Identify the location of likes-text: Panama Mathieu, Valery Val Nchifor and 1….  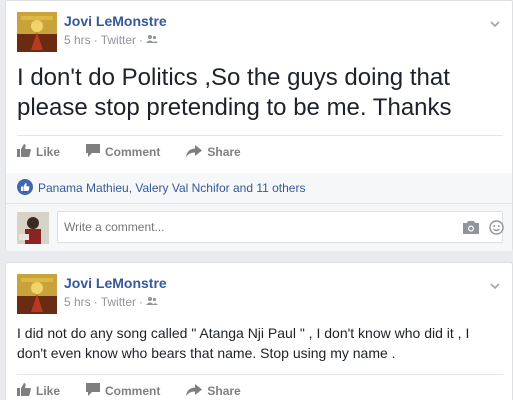
(171, 188).